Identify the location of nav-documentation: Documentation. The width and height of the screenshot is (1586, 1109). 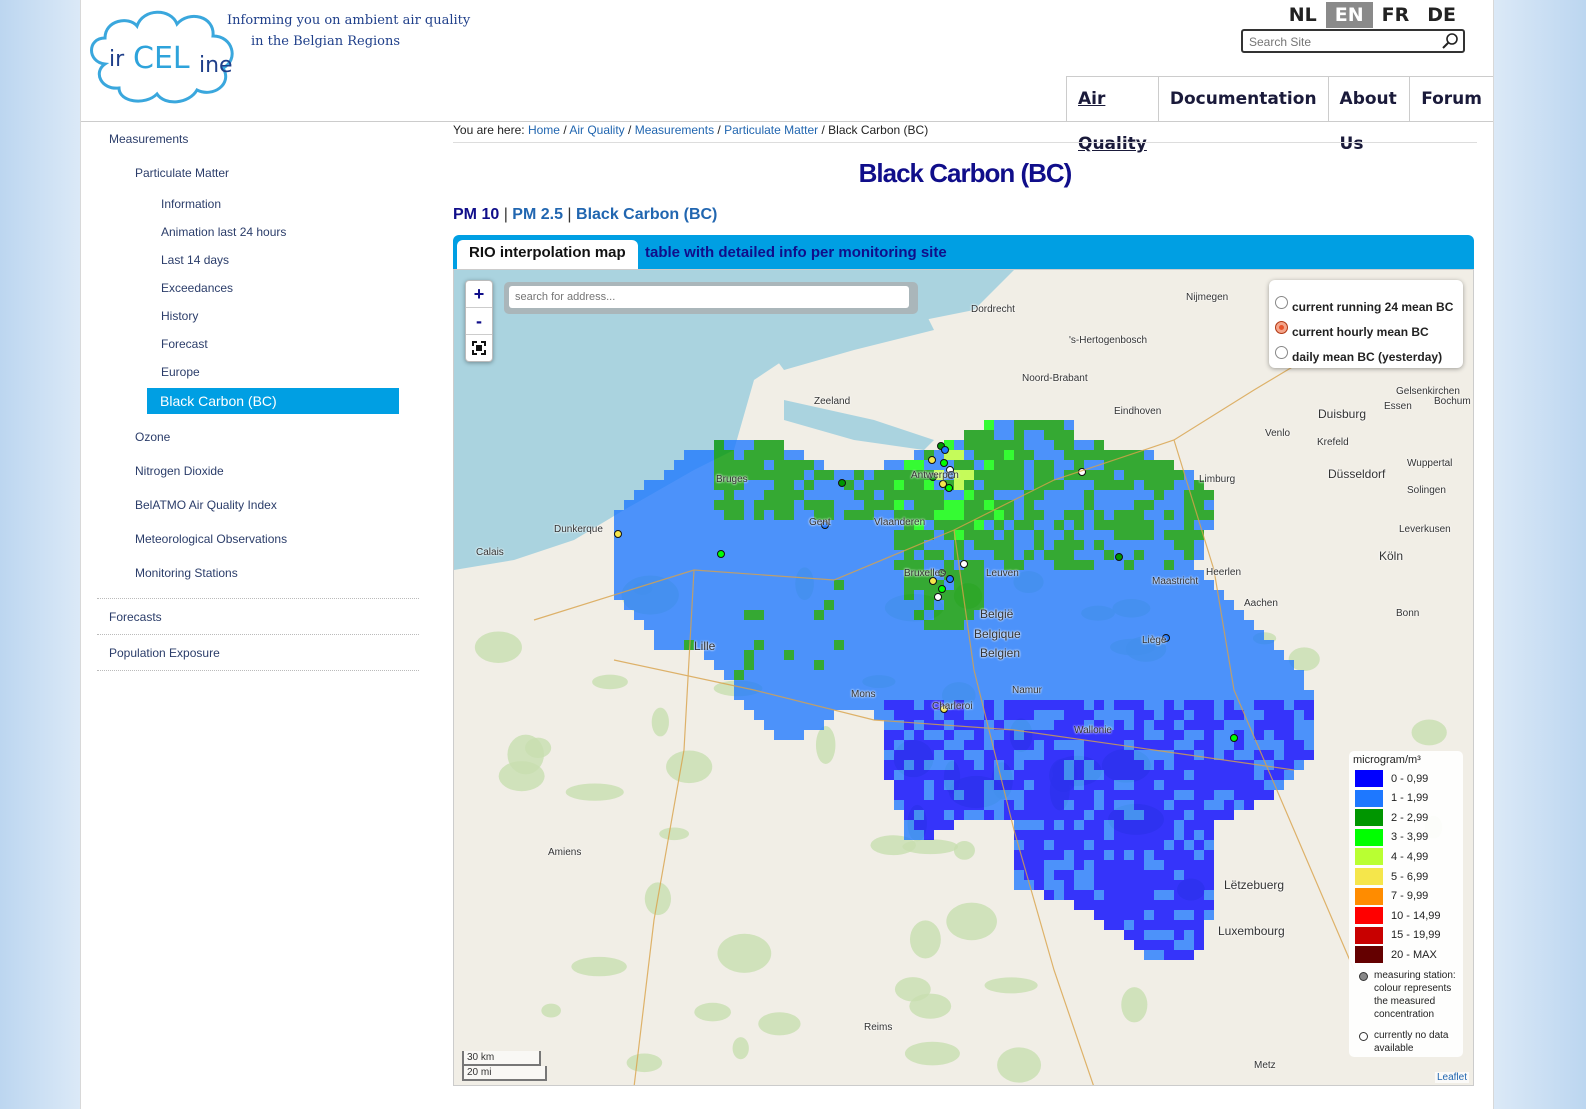
(1242, 99).